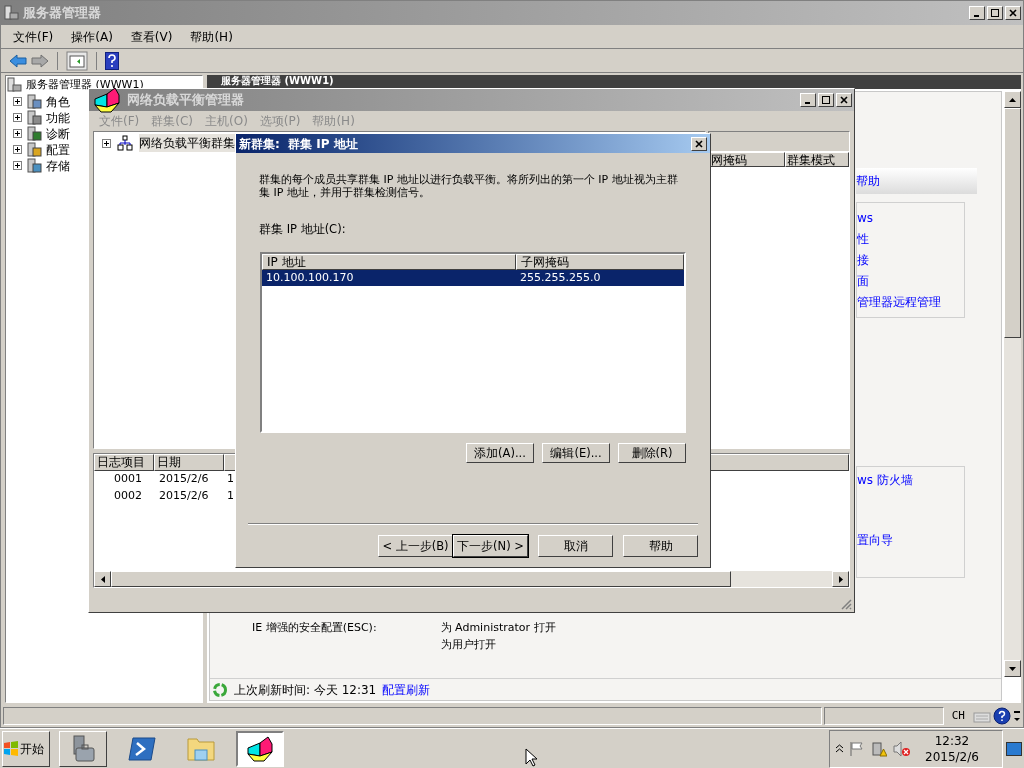 This screenshot has height=768, width=1024. Describe the element at coordinates (314, 628) in the screenshot. I see `setting-label: IE 增强的安全配置(ESC):` at that location.